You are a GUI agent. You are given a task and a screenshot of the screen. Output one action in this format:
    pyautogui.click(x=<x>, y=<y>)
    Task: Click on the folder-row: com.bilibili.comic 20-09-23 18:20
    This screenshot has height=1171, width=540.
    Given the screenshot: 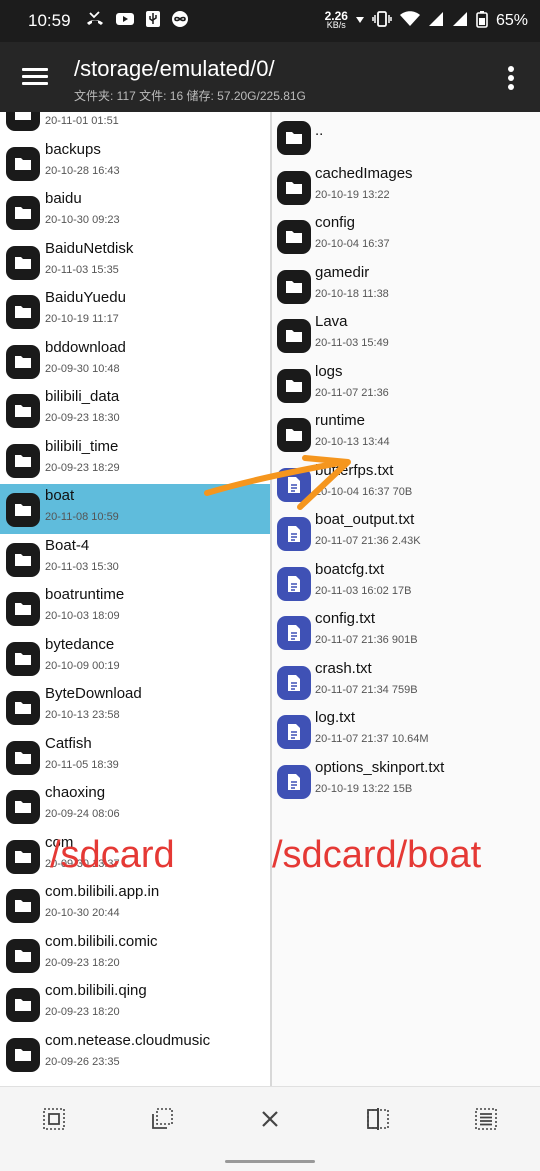 What is the action you would take?
    pyautogui.click(x=135, y=955)
    